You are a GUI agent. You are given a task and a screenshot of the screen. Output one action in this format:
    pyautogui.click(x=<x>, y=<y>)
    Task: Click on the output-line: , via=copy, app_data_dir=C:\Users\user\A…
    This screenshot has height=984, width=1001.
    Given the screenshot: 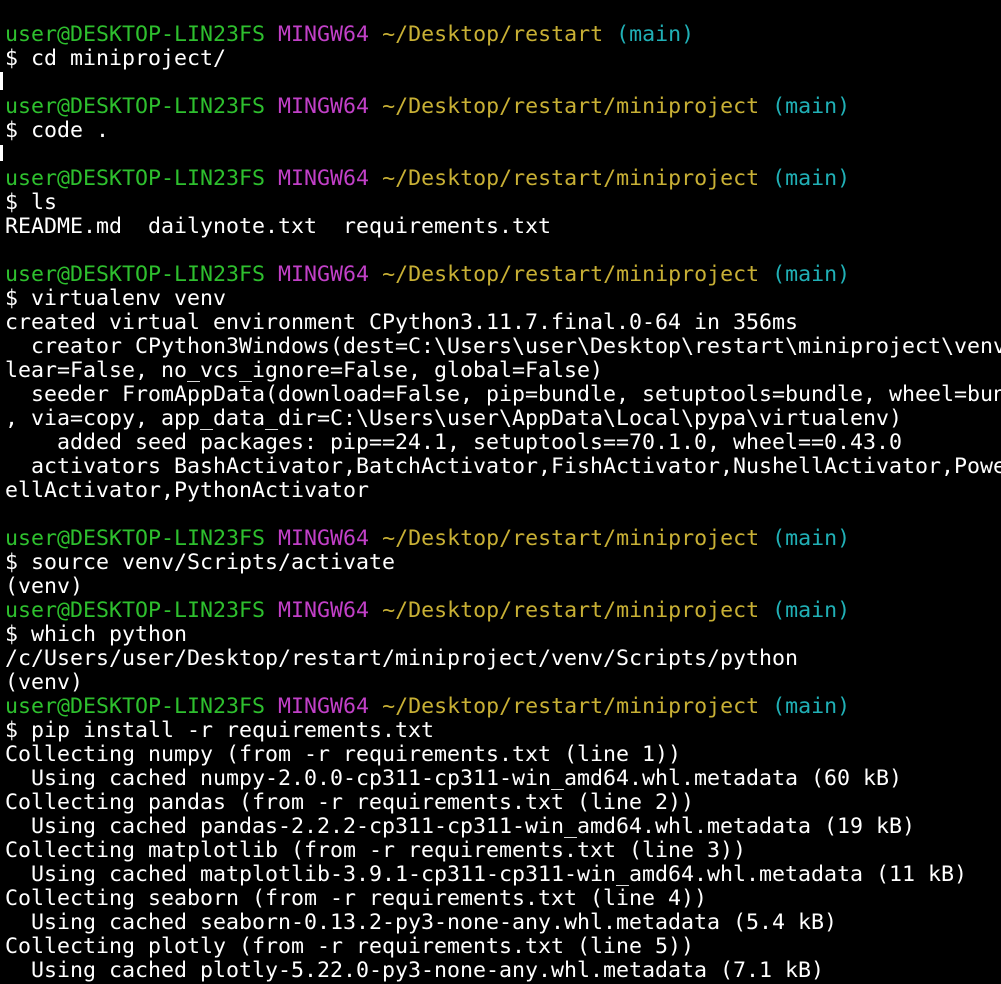 What is the action you would take?
    pyautogui.click(x=454, y=418)
    